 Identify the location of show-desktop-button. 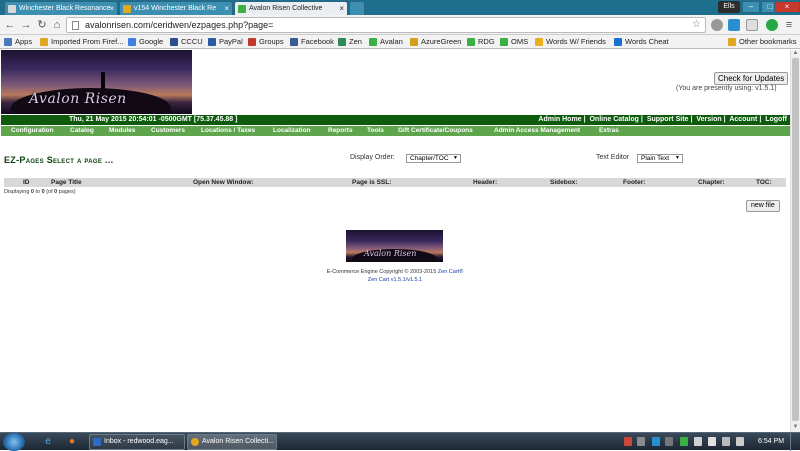
(795, 442).